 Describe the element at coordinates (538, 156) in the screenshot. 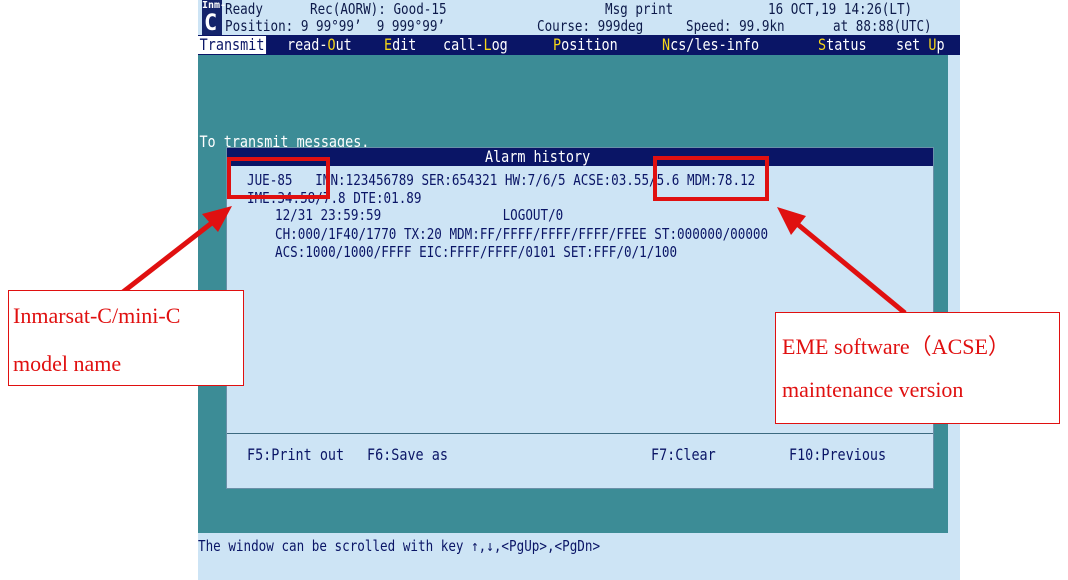

I see `dialog-title: Alarm history` at that location.